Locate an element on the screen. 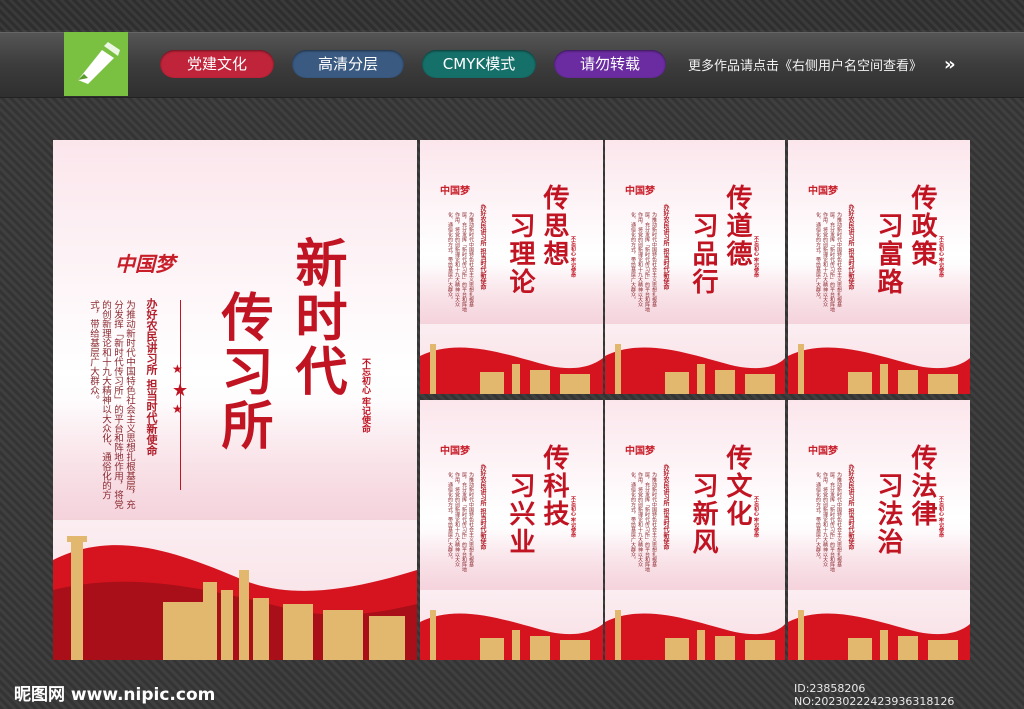  poster-title-line2: 习理论 is located at coordinates (520, 254).